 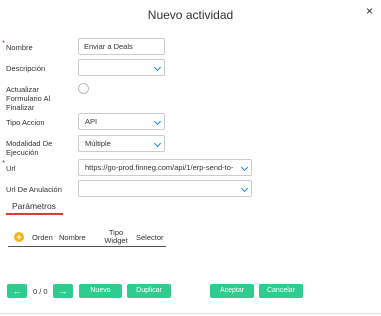 I want to click on url-anulacion-label: Url De Anulación, so click(x=34, y=189).